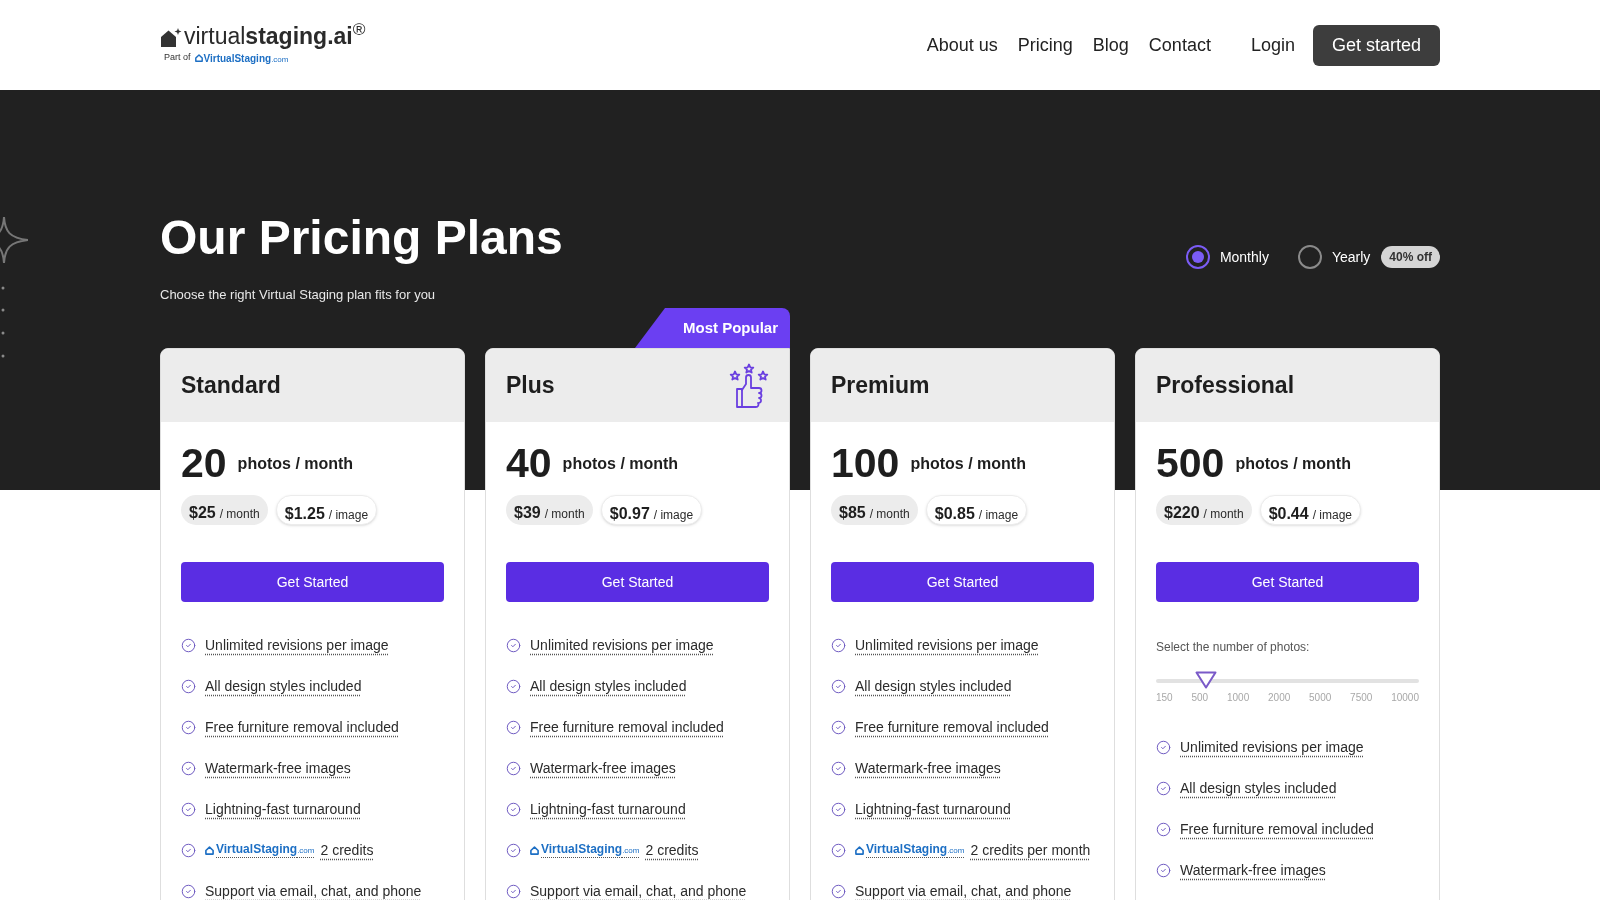 The width and height of the screenshot is (1600, 900). Describe the element at coordinates (1205, 680) in the screenshot. I see `slider-thumb` at that location.